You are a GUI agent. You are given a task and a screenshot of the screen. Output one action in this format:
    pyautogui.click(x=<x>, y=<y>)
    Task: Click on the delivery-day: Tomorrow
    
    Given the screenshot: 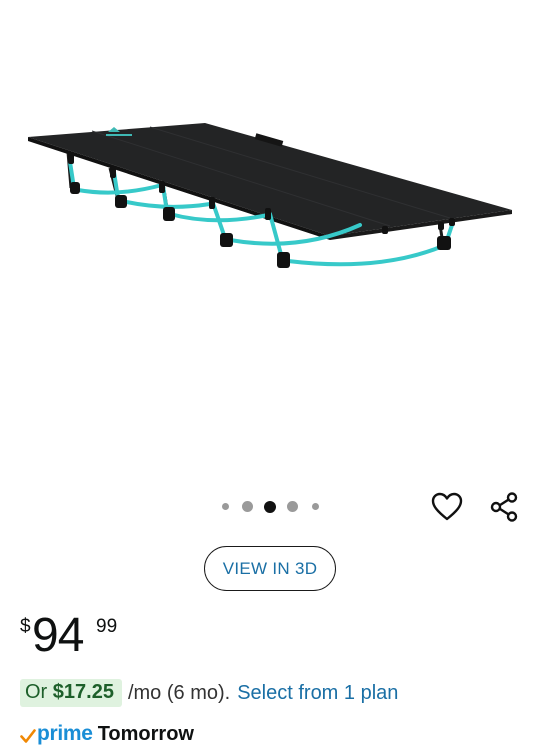 What is the action you would take?
    pyautogui.click(x=145, y=733)
    